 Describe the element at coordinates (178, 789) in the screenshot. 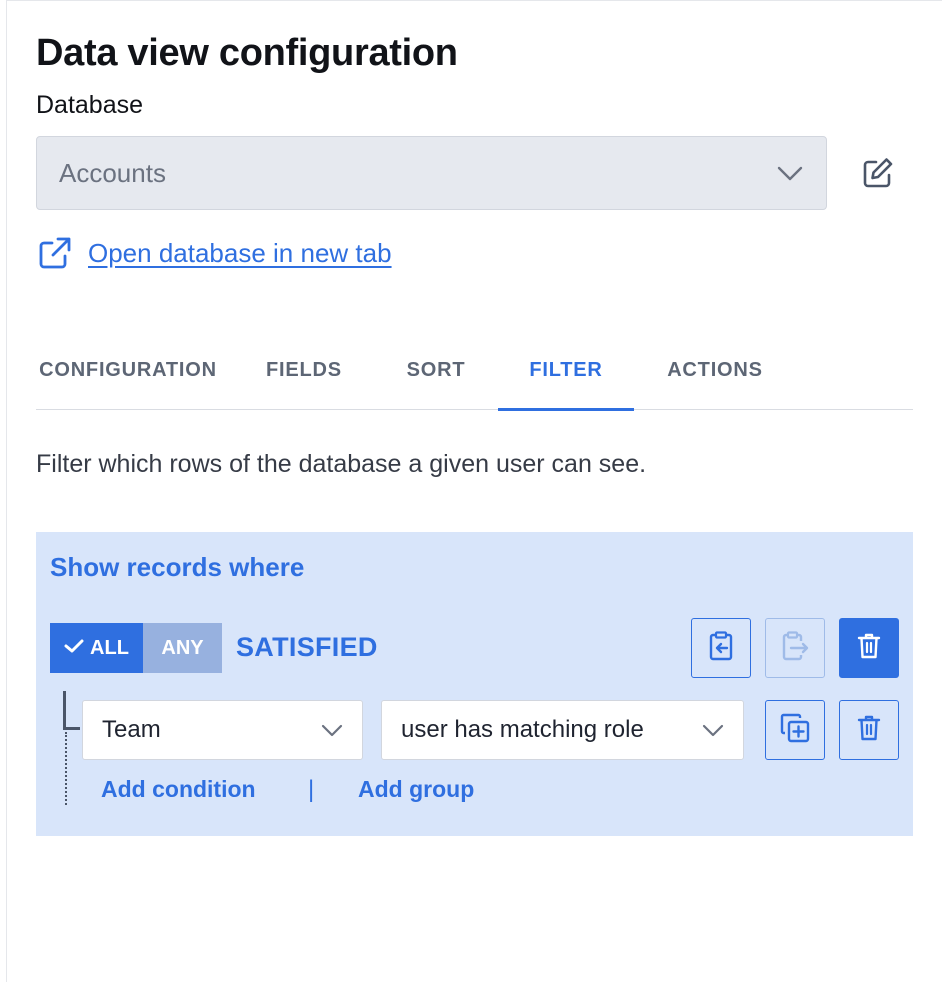

I see `add-condition-link: Add condition` at that location.